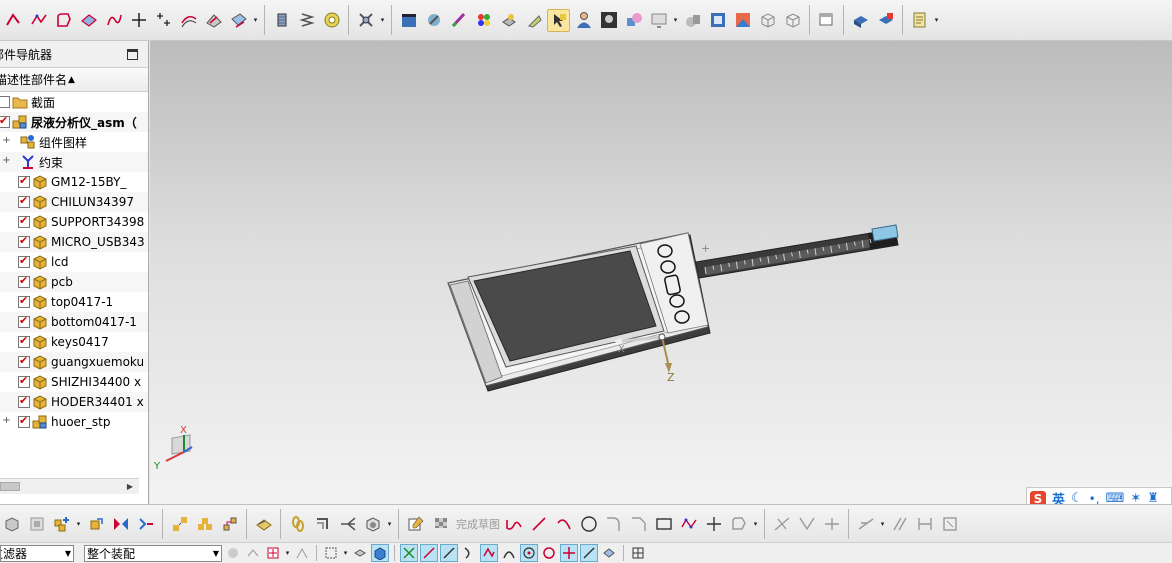 This screenshot has height=563, width=1172. I want to click on finish-sketch-button: 完成草图, so click(478, 524).